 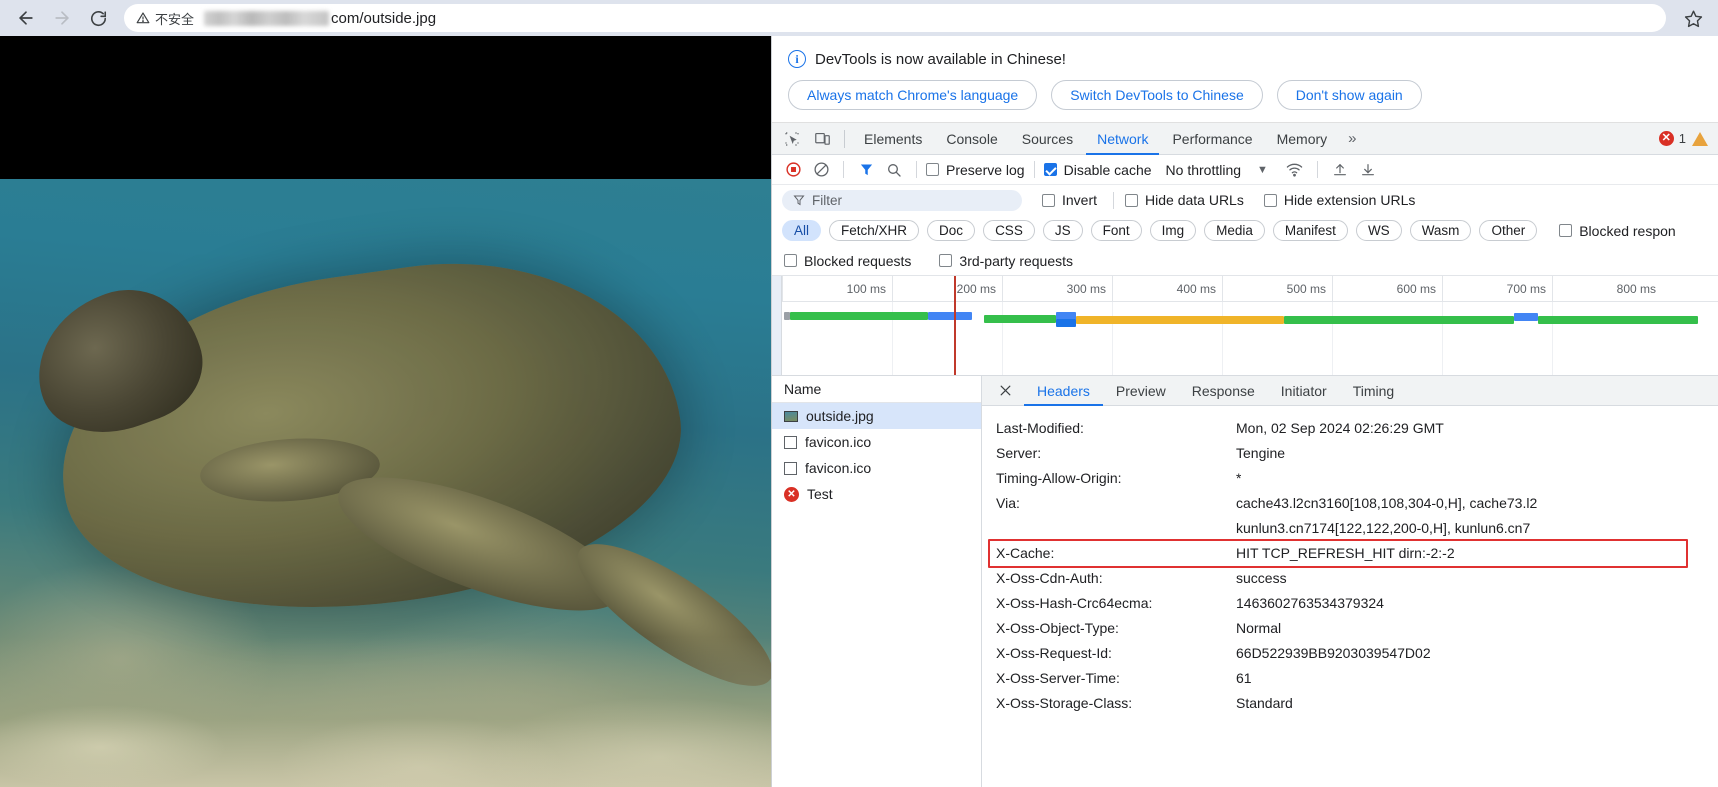 What do you see at coordinates (26, 18) in the screenshot?
I see `back-button` at bounding box center [26, 18].